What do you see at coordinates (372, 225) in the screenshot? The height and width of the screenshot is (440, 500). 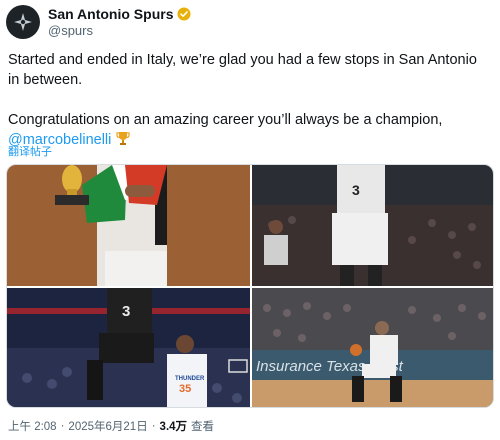 I see `photo-player-3-back: 3` at bounding box center [372, 225].